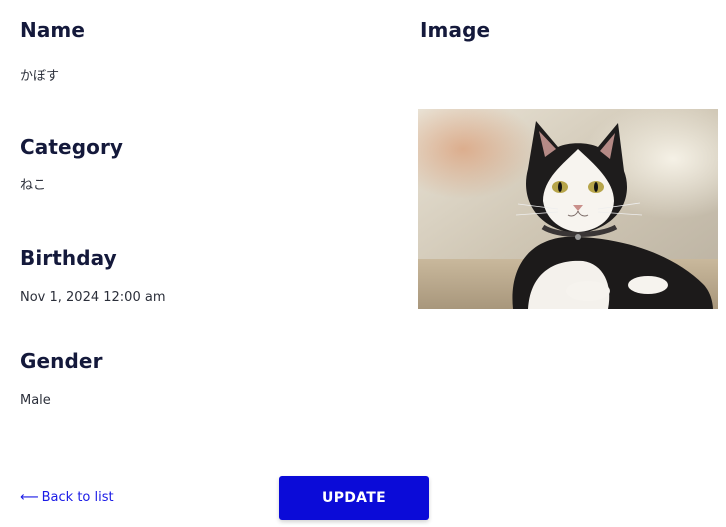 This screenshot has width=726, height=527. I want to click on image-label: Image, so click(455, 30).